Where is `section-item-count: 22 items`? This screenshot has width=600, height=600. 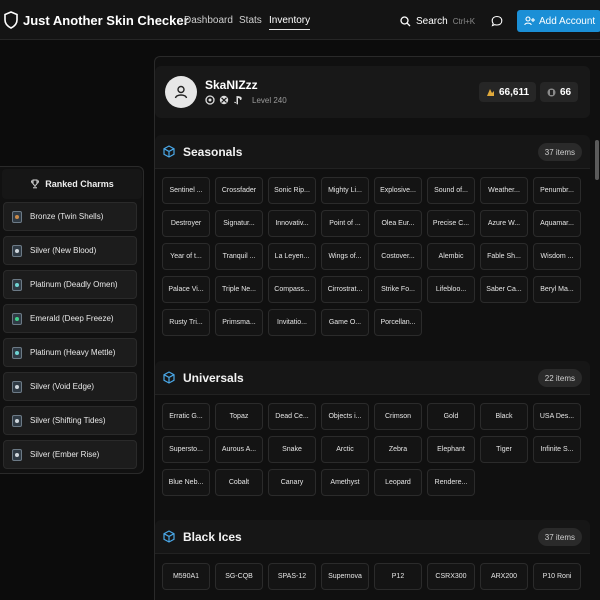
section-item-count: 22 items is located at coordinates (559, 378).